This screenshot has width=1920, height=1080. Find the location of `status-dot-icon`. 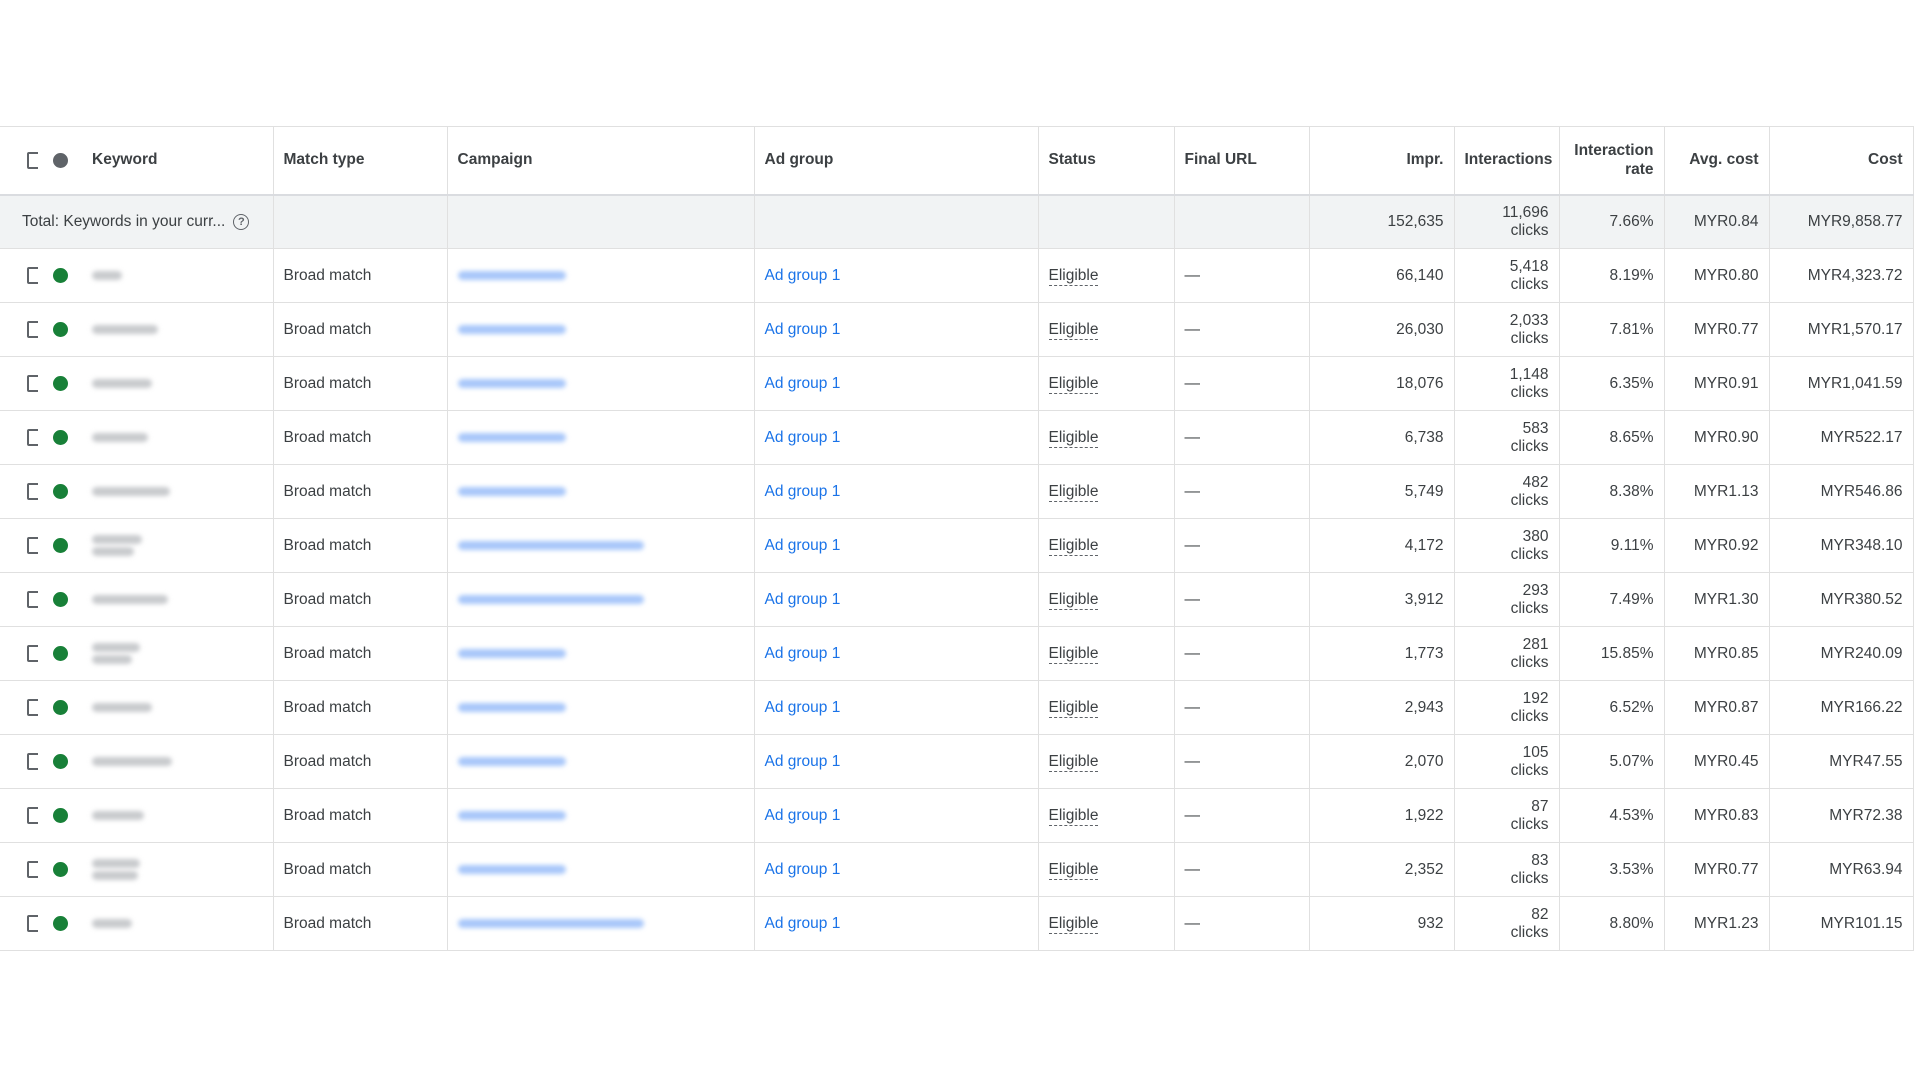

status-dot-icon is located at coordinates (60, 160).